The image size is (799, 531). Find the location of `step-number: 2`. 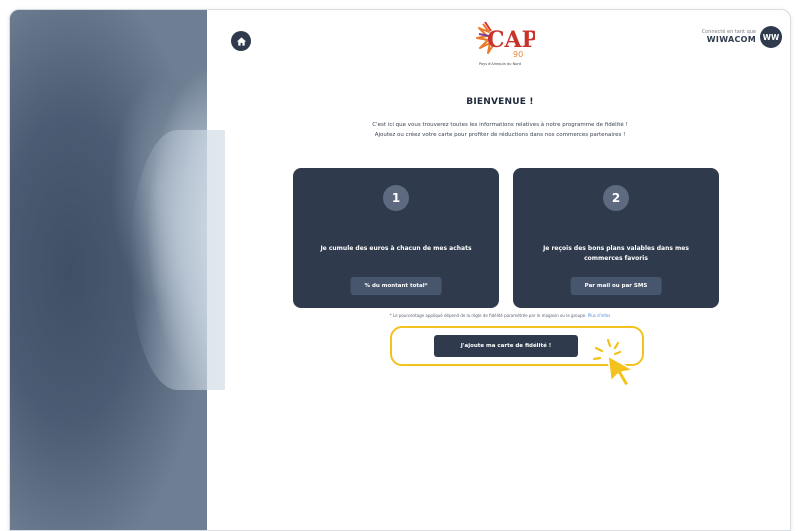

step-number: 2 is located at coordinates (616, 198).